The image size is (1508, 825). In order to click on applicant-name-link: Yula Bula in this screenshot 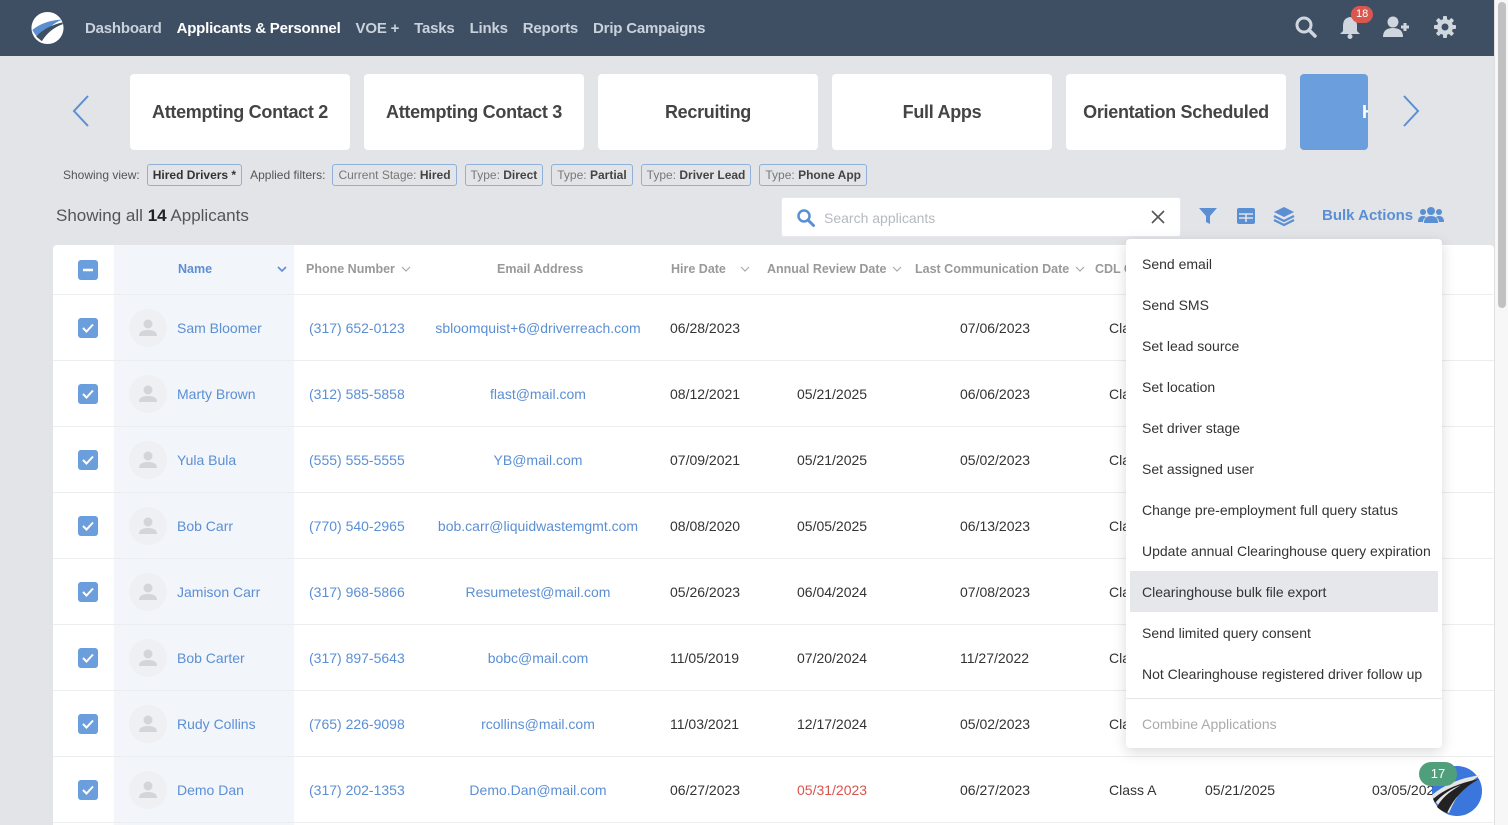, I will do `click(206, 460)`.